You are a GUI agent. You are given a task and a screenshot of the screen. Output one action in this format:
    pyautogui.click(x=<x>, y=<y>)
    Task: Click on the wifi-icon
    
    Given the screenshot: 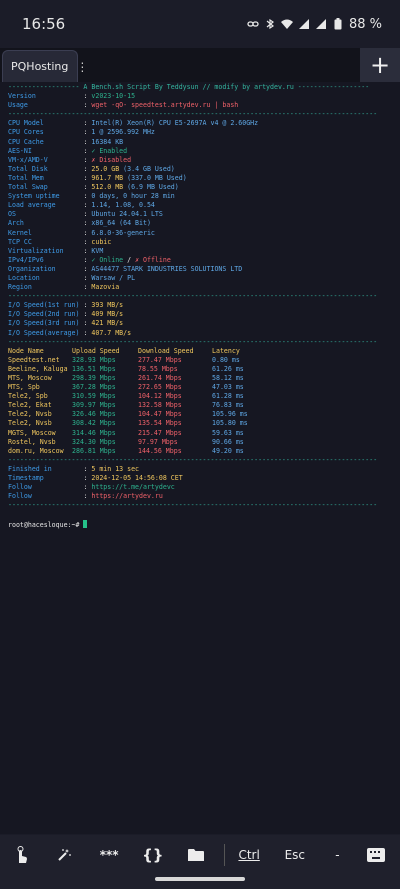 What is the action you would take?
    pyautogui.click(x=286, y=24)
    